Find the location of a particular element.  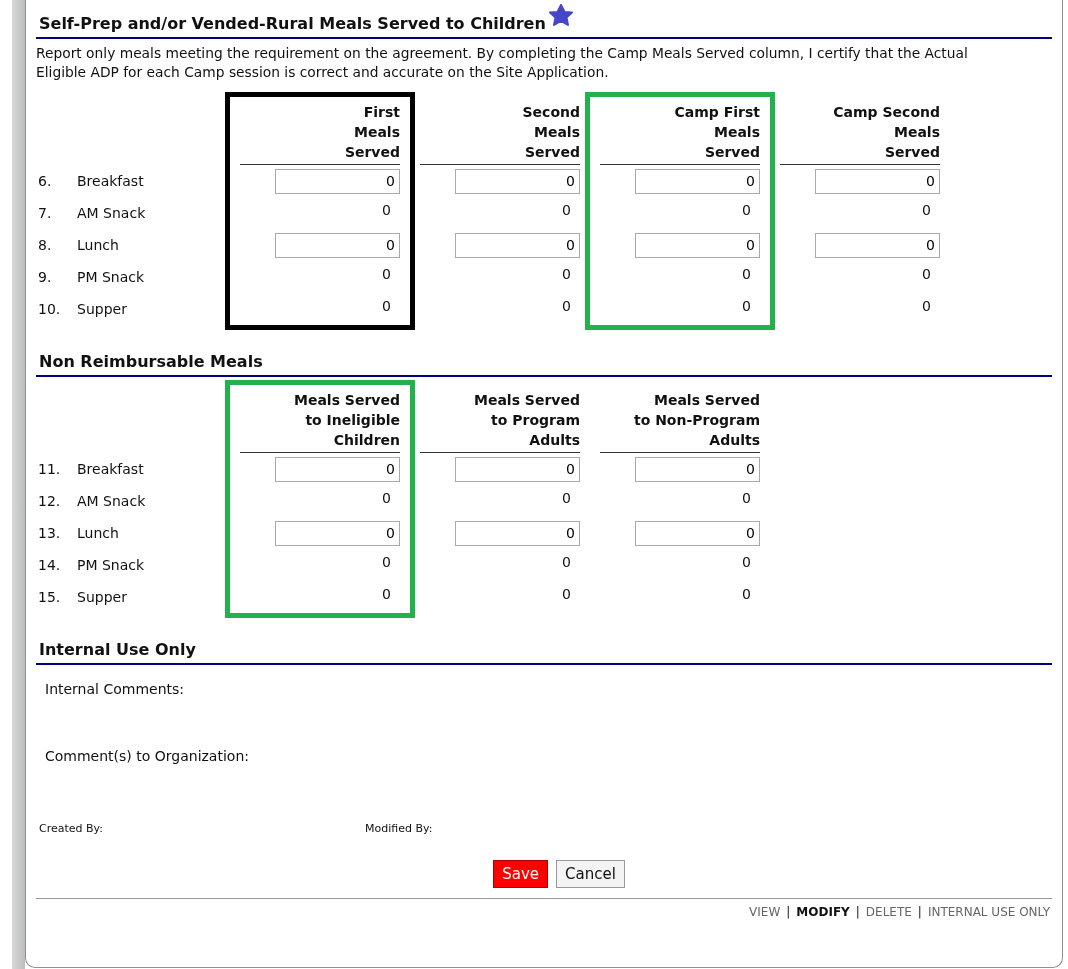

footer-link: MODIFY is located at coordinates (823, 912).